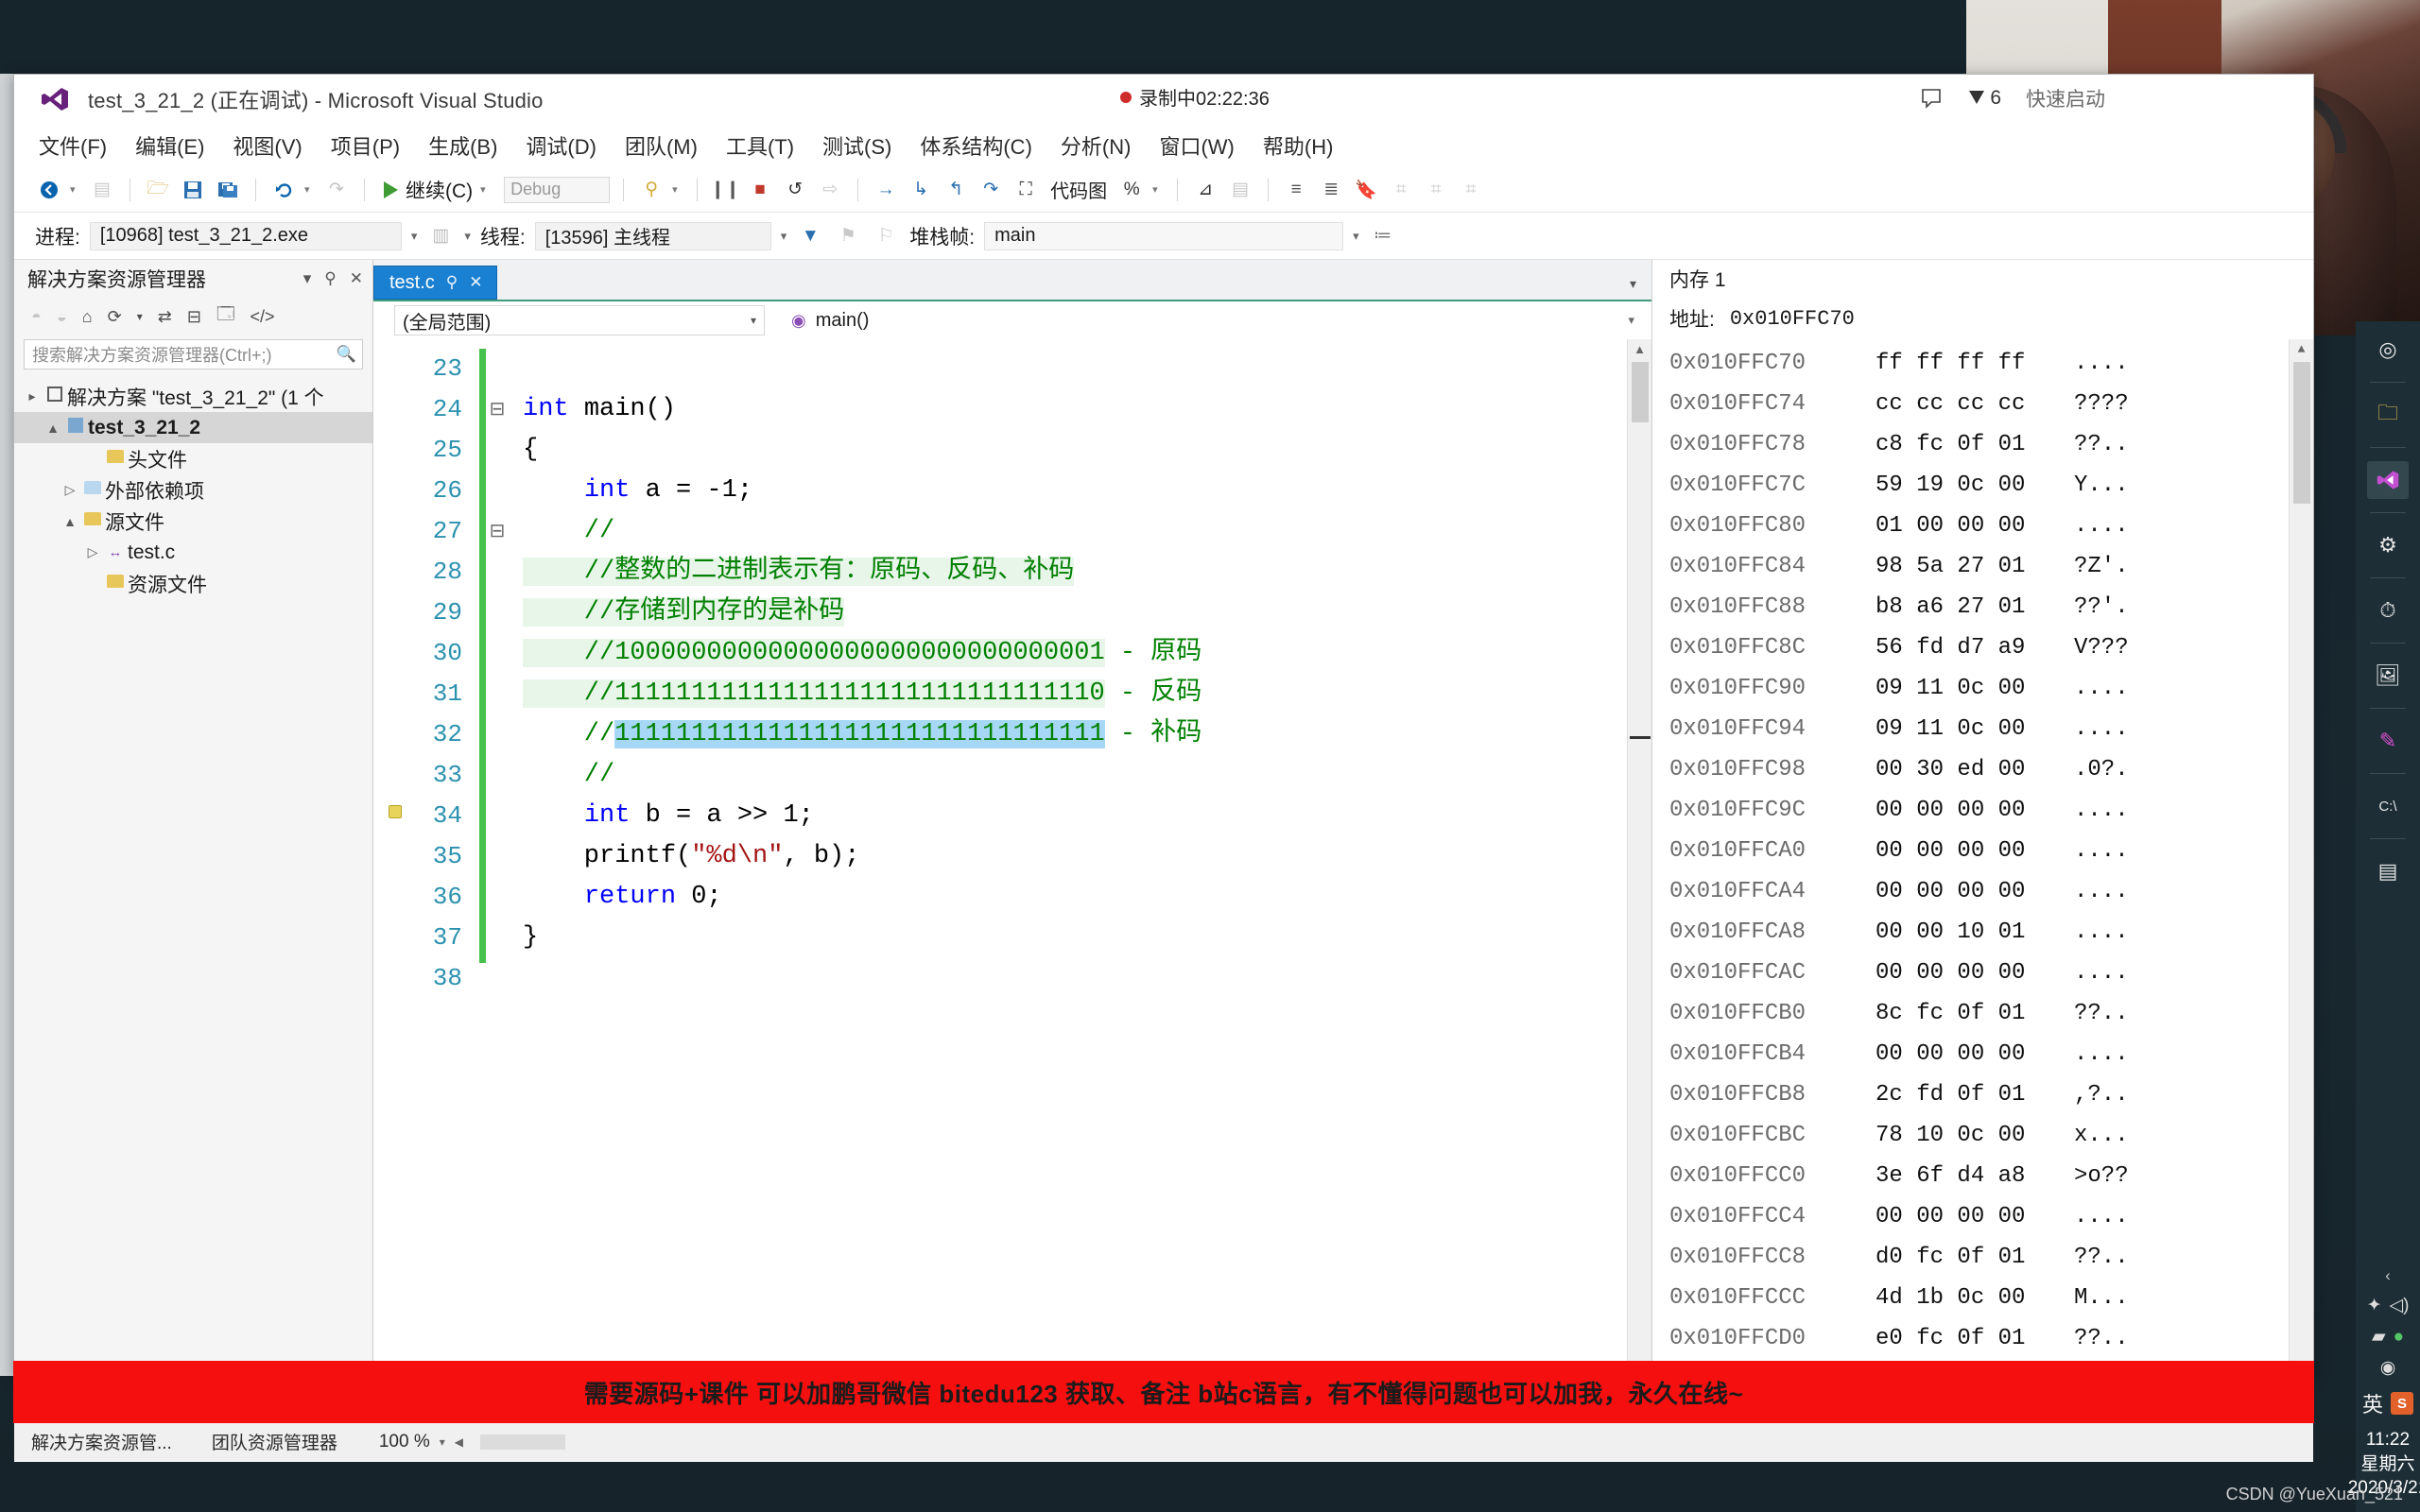 The image size is (2420, 1512). I want to click on home-icon: ⌂, so click(87, 317).